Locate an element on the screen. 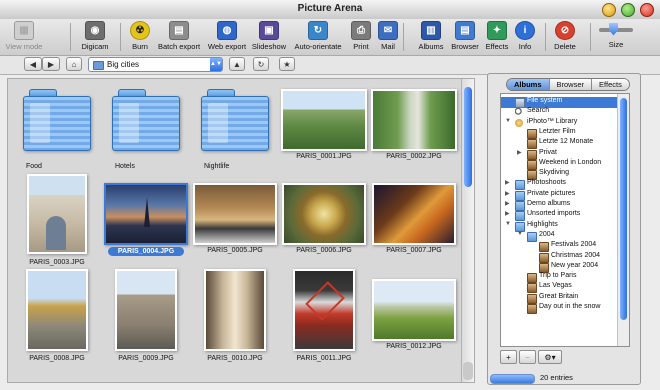 This screenshot has height=390, width=660. size-slider-icon is located at coordinates (616, 29).